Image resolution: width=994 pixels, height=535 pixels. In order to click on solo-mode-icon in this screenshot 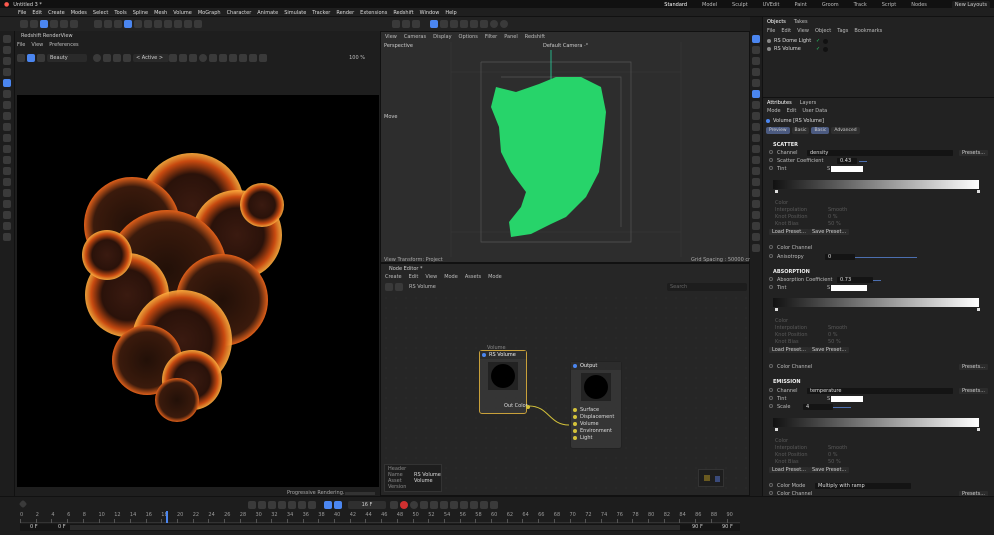, I will do `click(756, 149)`.